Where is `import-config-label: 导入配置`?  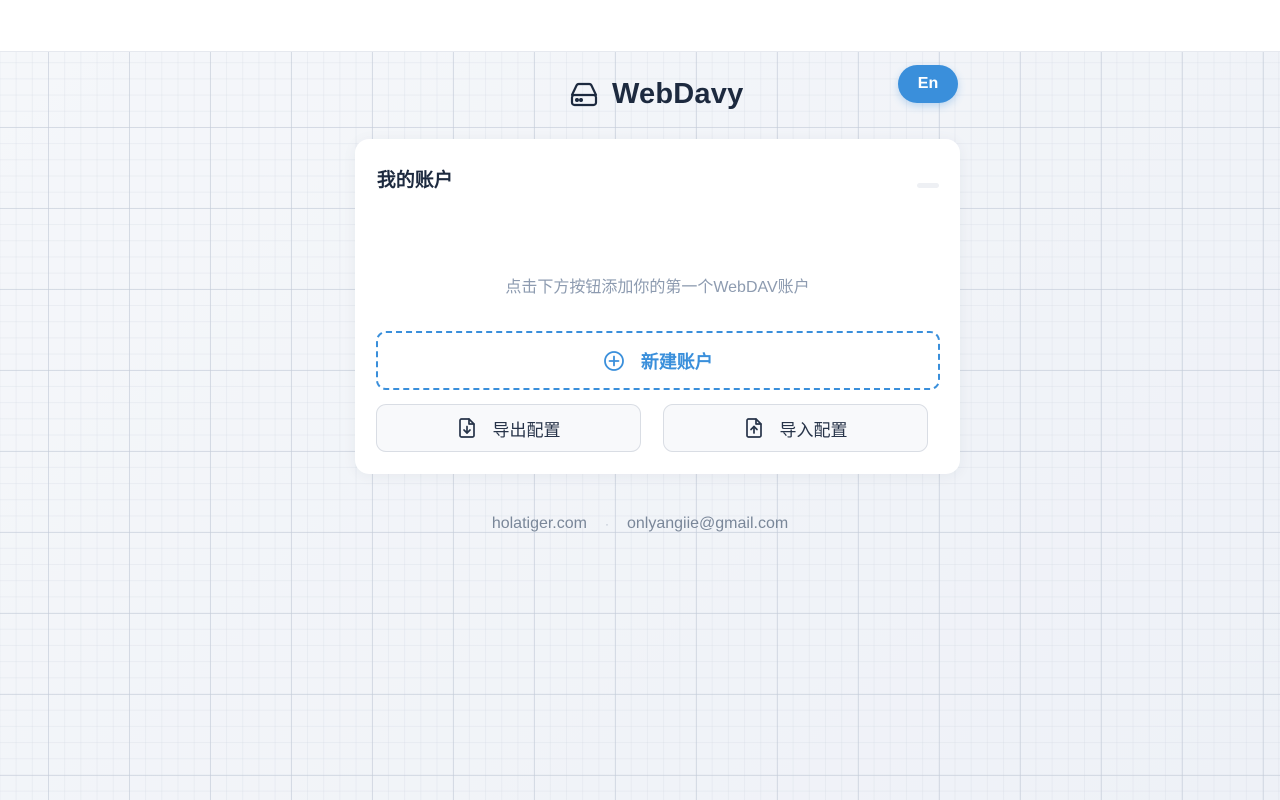 import-config-label: 导入配置 is located at coordinates (813, 430).